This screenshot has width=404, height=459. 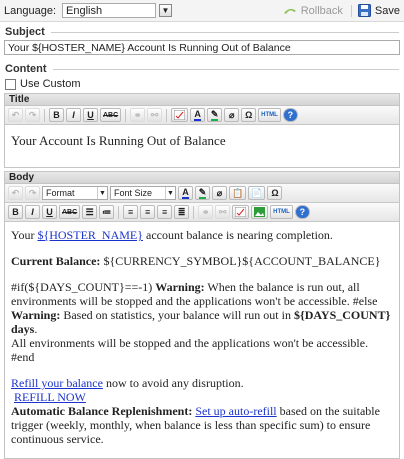 I want to click on font-size-label: Font Size, so click(x=133, y=193).